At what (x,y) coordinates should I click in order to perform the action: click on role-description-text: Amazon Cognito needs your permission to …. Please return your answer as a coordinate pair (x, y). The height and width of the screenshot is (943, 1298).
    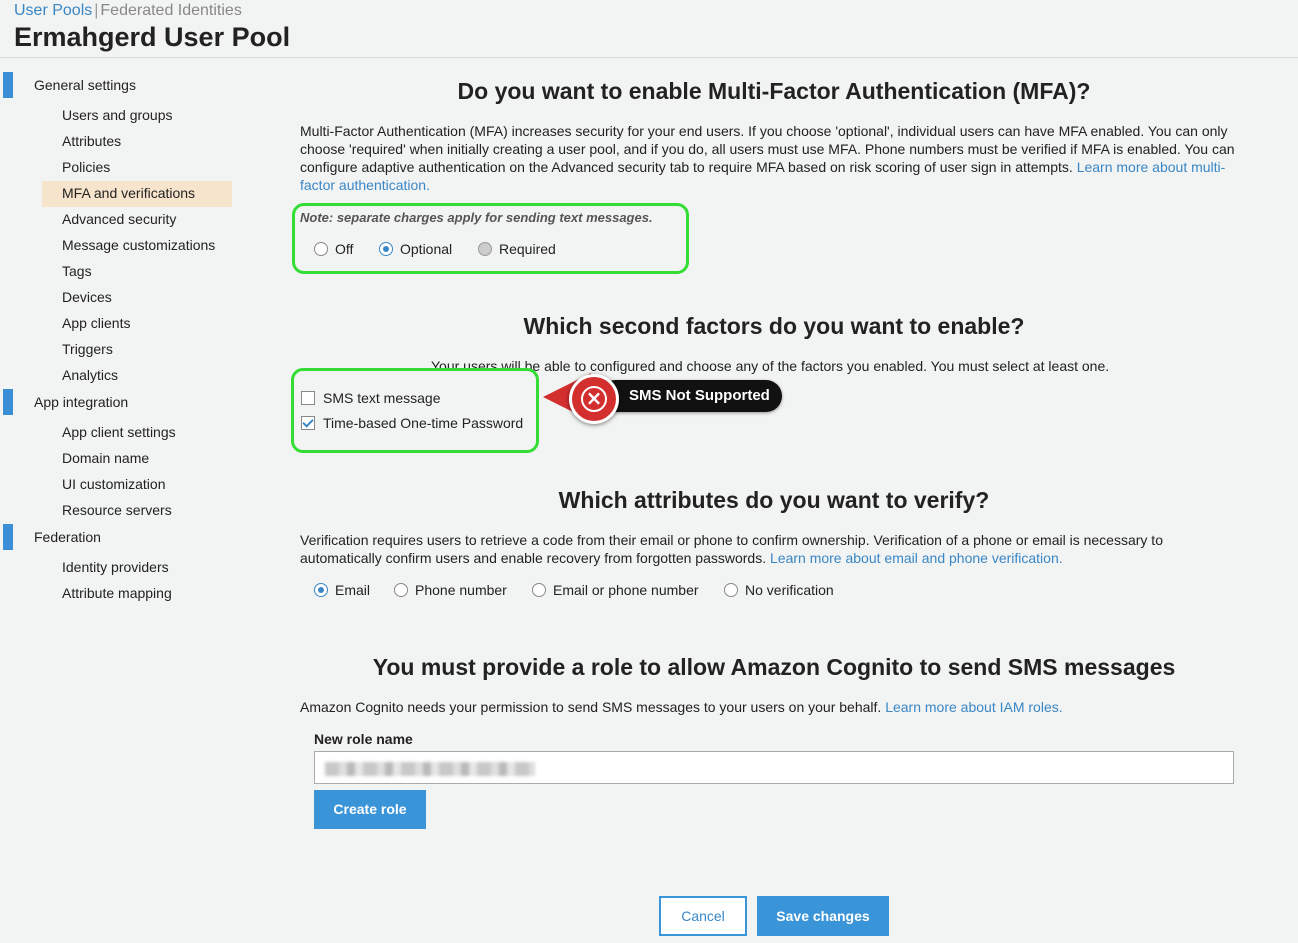
    Looking at the image, I should click on (591, 707).